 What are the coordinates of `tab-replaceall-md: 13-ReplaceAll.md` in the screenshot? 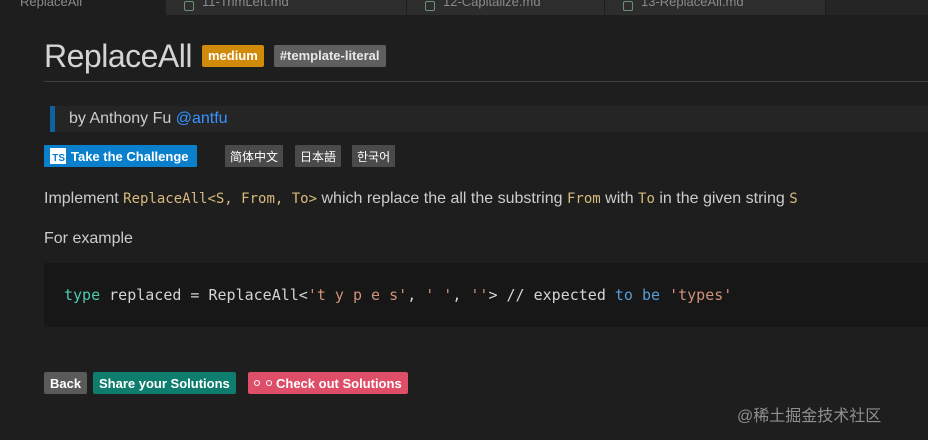 It's located at (715, 7).